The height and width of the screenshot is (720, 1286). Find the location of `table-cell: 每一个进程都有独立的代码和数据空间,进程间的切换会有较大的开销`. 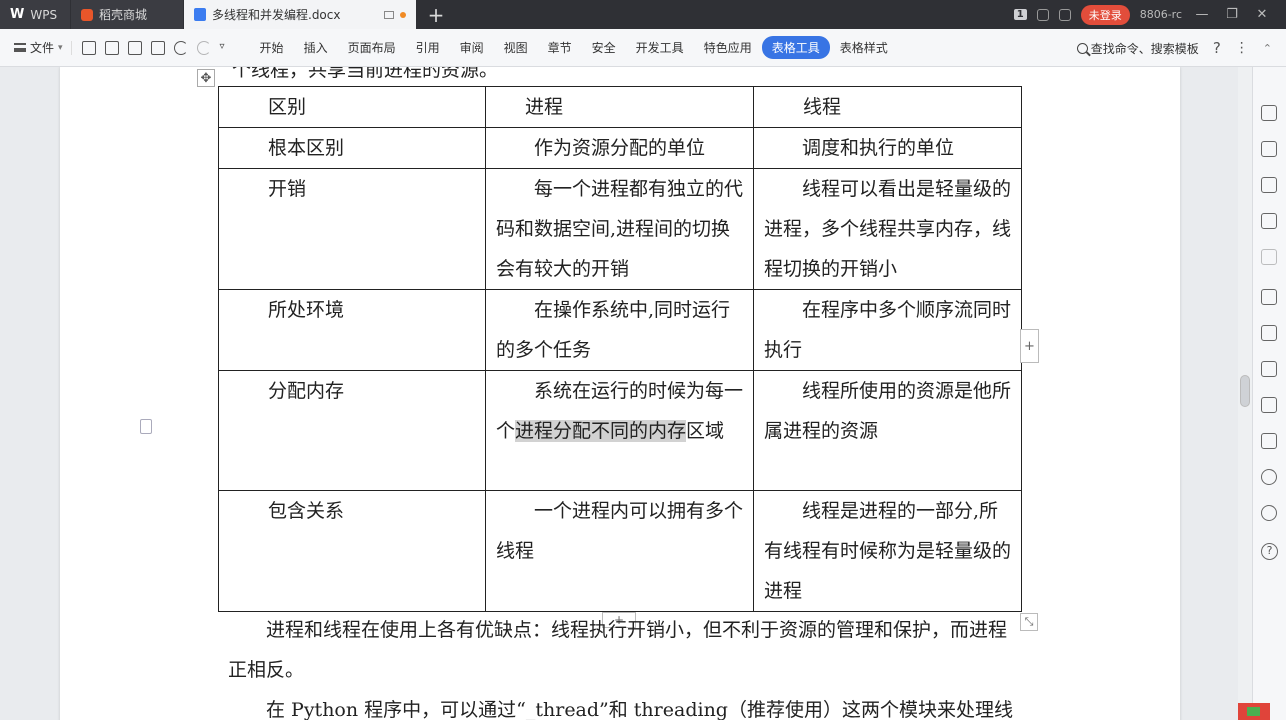

table-cell: 每一个进程都有独立的代码和数据空间,进程间的切换会有较大的开销 is located at coordinates (619, 229).